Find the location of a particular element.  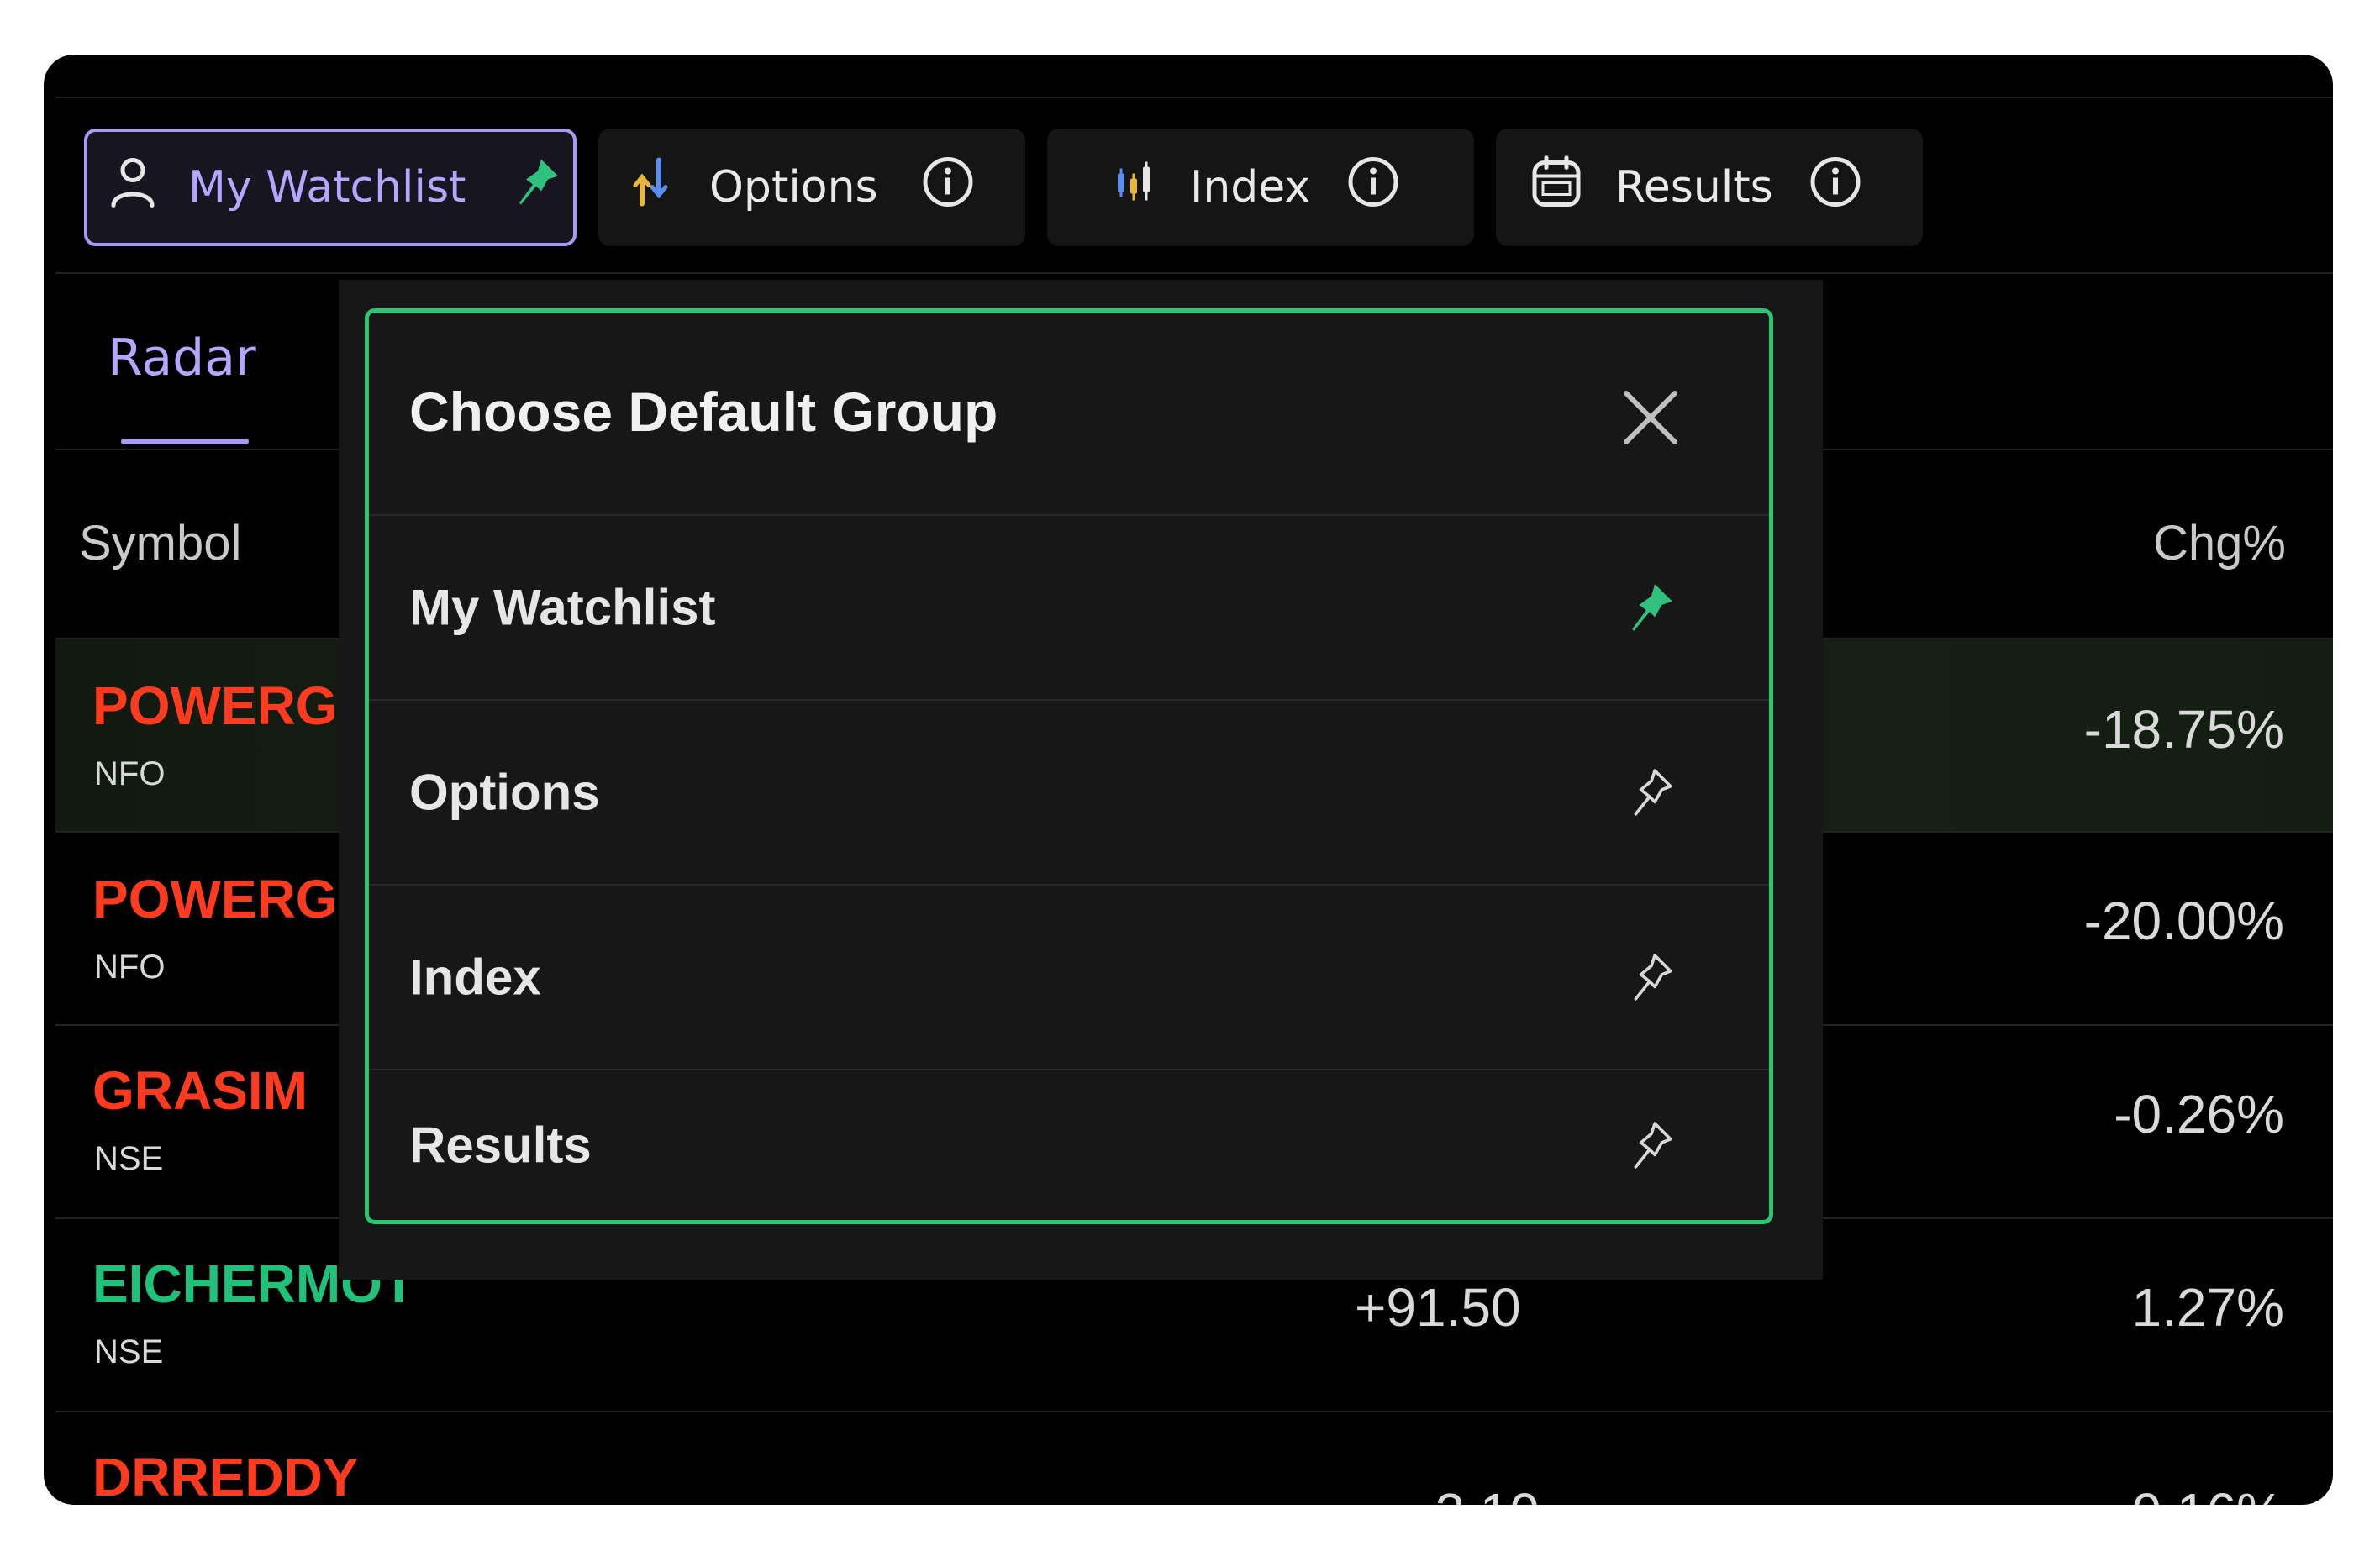

change-percent: -0.26% is located at coordinates (2199, 1114).